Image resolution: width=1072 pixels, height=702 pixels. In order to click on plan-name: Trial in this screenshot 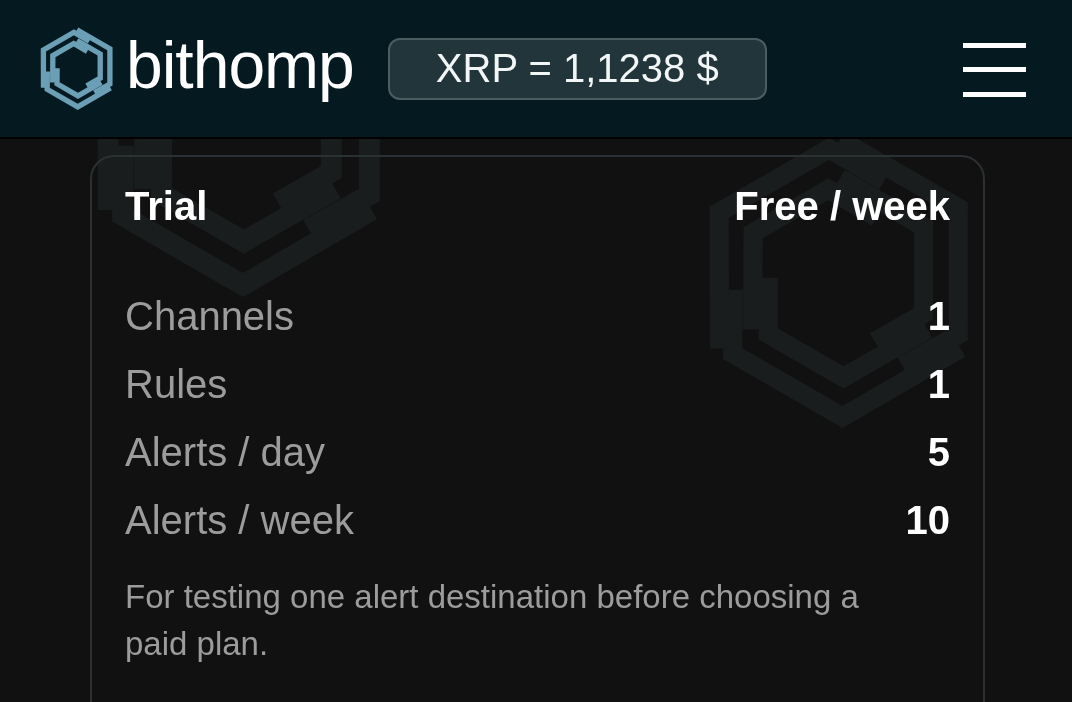, I will do `click(166, 206)`.